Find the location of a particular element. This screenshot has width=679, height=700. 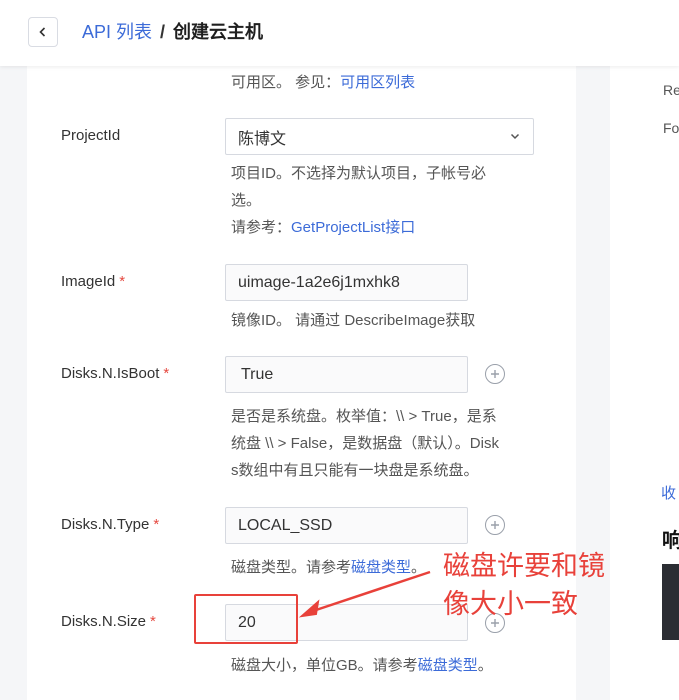

right-panel-collapse-link: 收 is located at coordinates (668, 492).